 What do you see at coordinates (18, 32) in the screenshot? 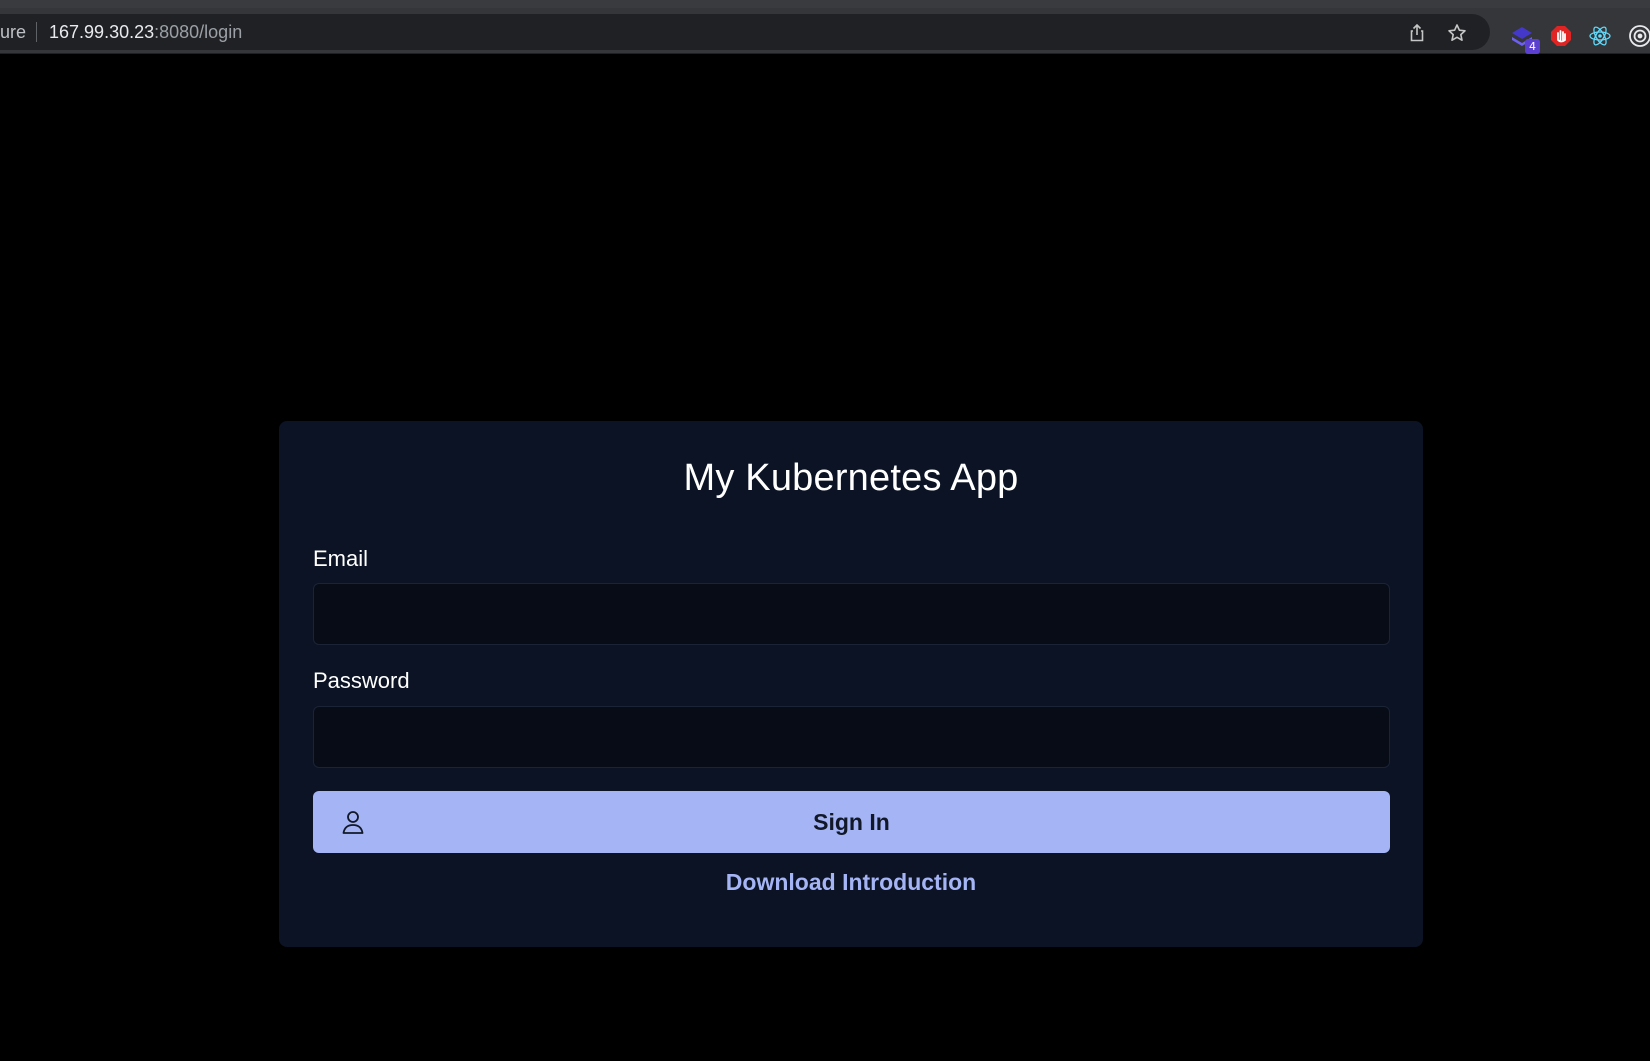
I see `security-indicator: ure` at bounding box center [18, 32].